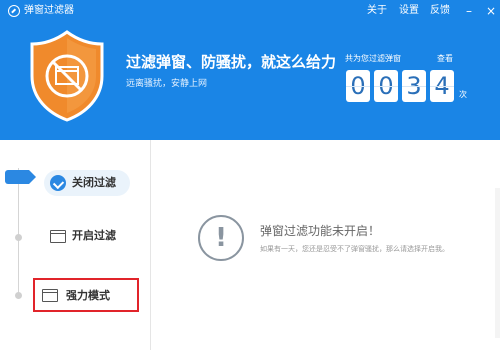  Describe the element at coordinates (445, 58) in the screenshot. I see `view-link: 查看` at that location.